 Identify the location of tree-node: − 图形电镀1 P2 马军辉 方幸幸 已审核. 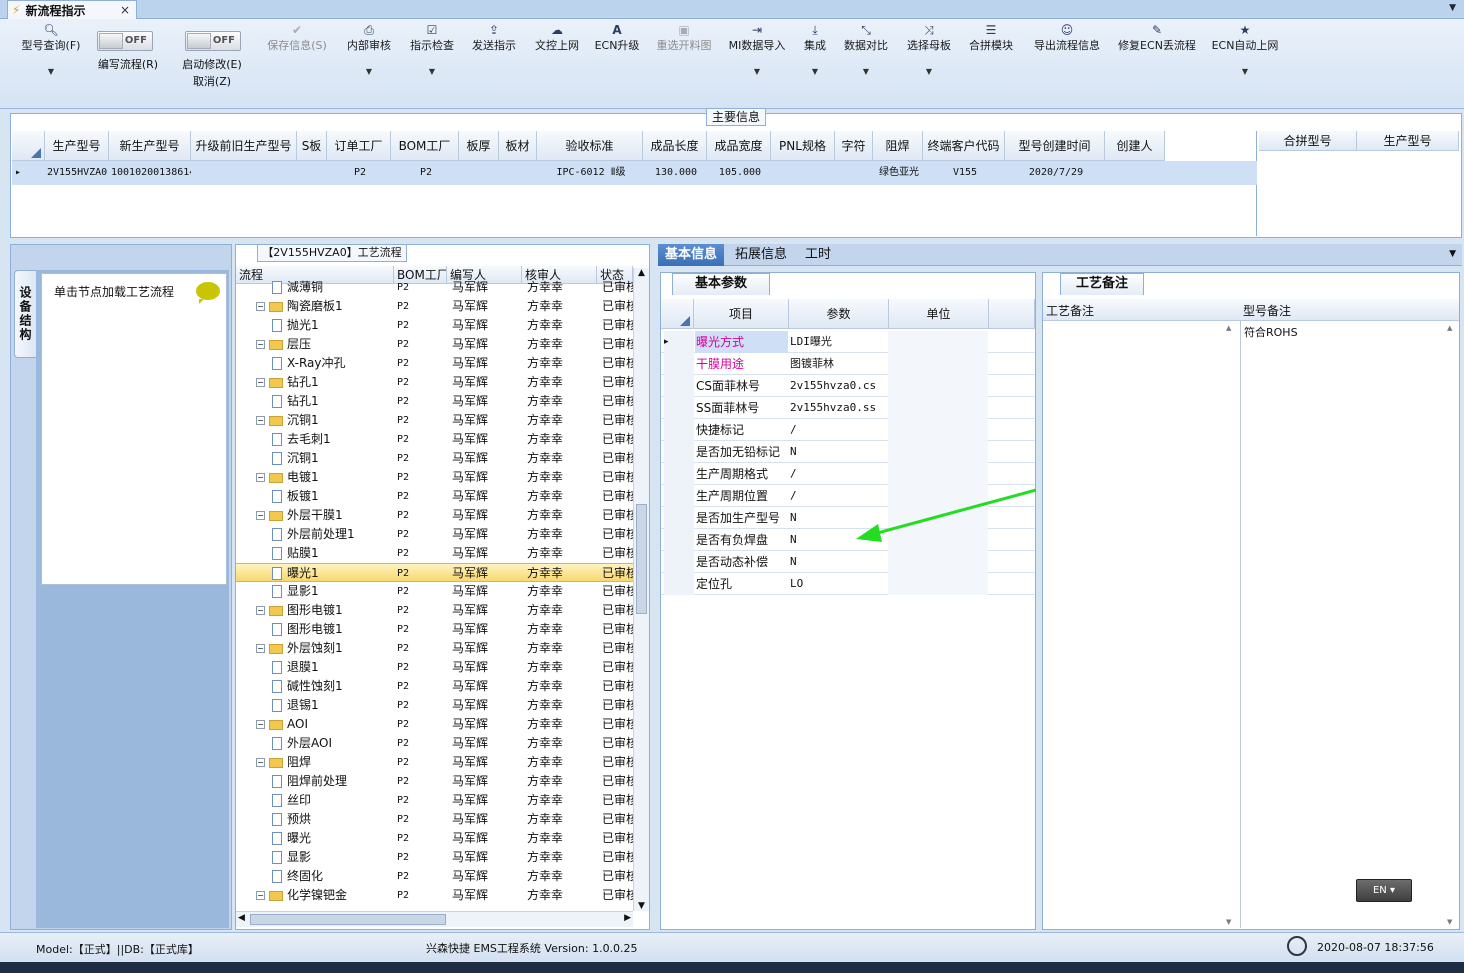
(434, 610).